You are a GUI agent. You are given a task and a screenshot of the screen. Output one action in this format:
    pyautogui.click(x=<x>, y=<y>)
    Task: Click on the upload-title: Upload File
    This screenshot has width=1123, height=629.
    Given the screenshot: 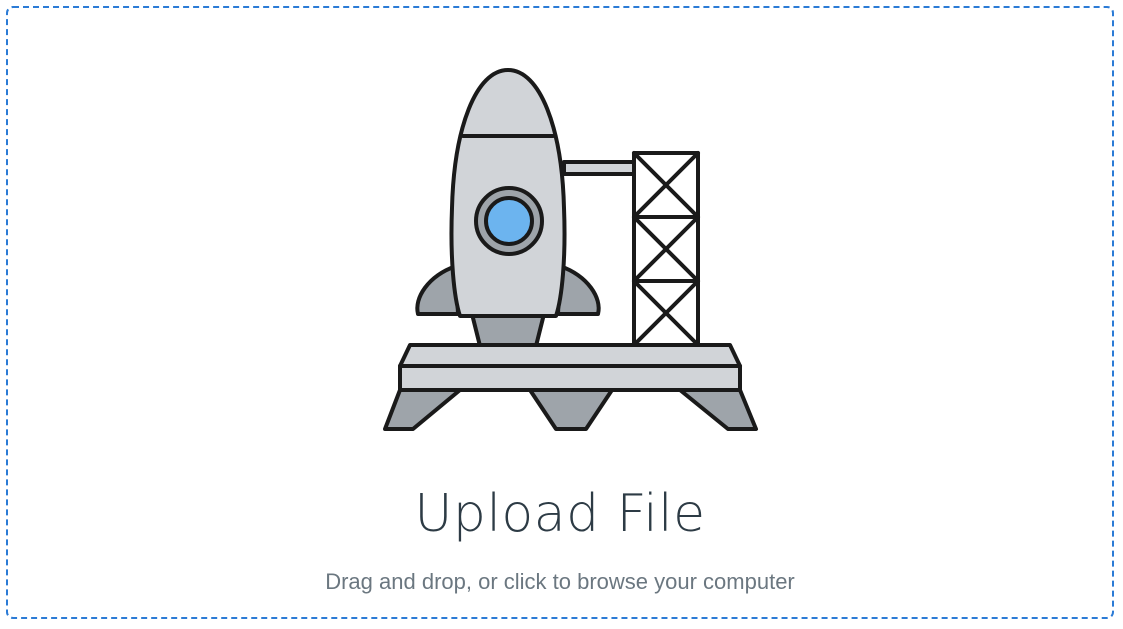 What is the action you would take?
    pyautogui.click(x=560, y=514)
    